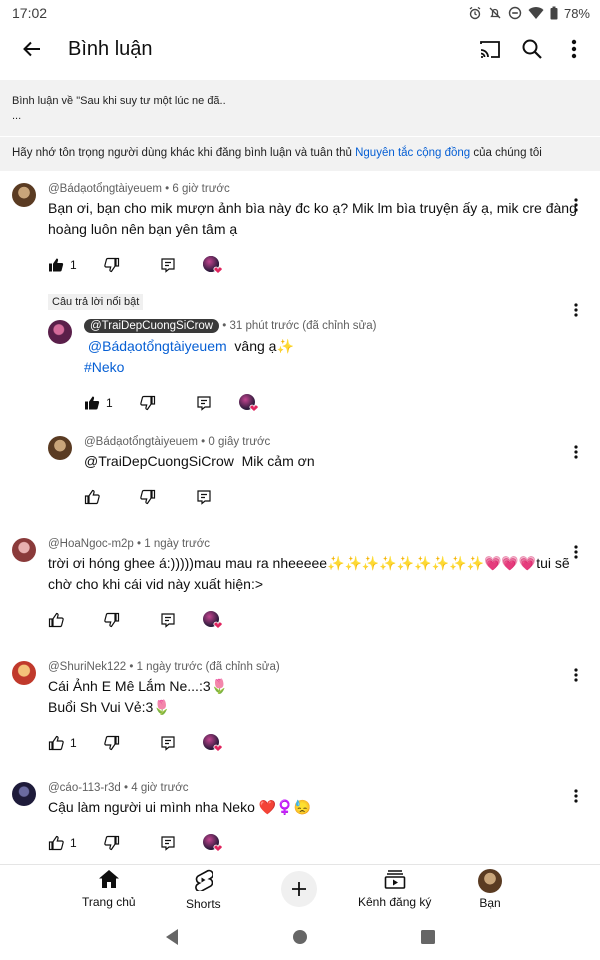 Image resolution: width=600 pixels, height=960 pixels. What do you see at coordinates (87, 667) in the screenshot?
I see `comment-author: @ShuriNek122` at bounding box center [87, 667].